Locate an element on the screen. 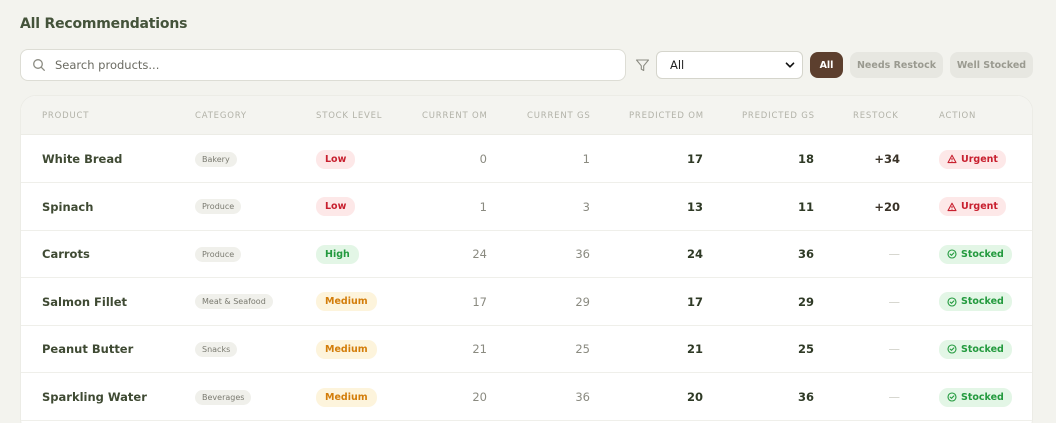 Image resolution: width=1056 pixels, height=423 pixels. predicted-om-value: 24 is located at coordinates (694, 254).